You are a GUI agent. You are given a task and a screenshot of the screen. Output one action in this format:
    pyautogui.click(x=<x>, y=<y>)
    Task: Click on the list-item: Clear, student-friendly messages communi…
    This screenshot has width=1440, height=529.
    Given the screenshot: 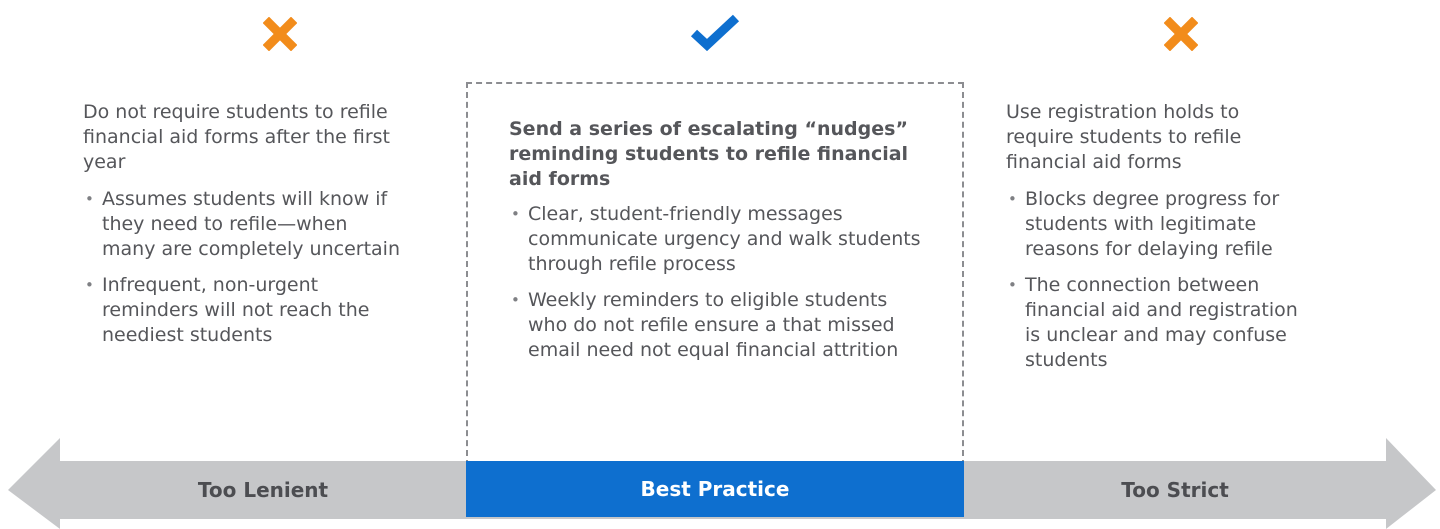 What is the action you would take?
    pyautogui.click(x=719, y=239)
    